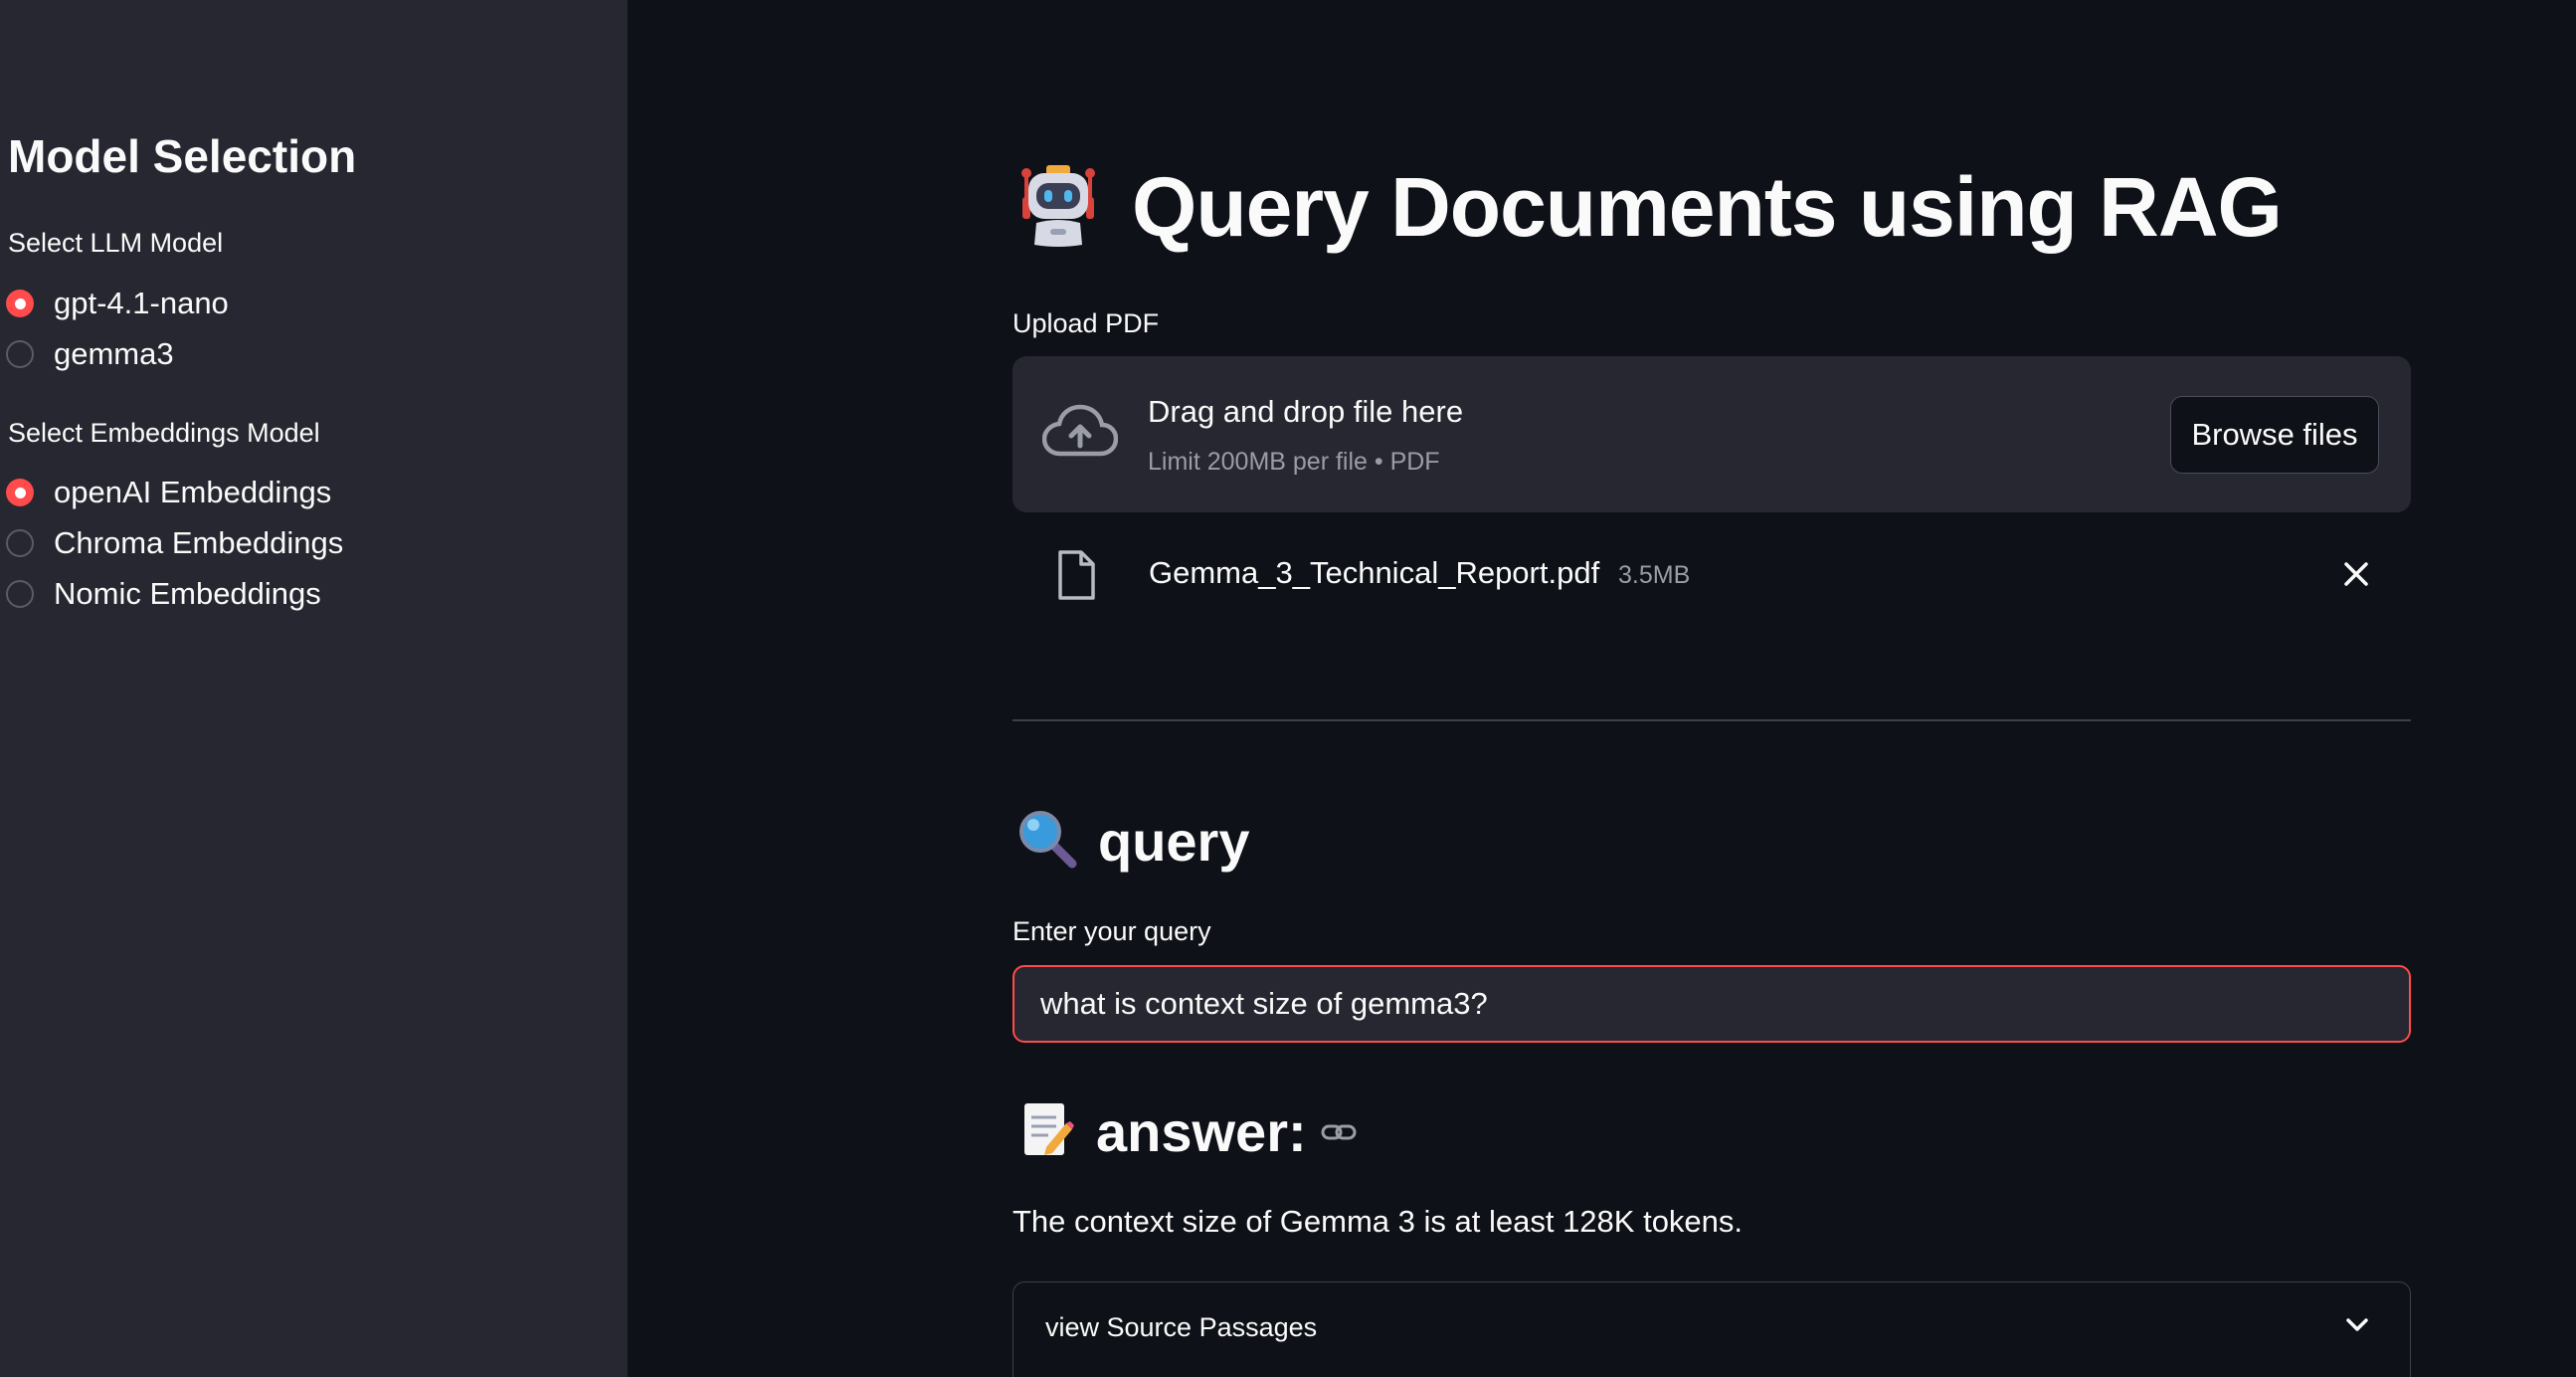  What do you see at coordinates (1046, 1131) in the screenshot?
I see `memo-icon` at bounding box center [1046, 1131].